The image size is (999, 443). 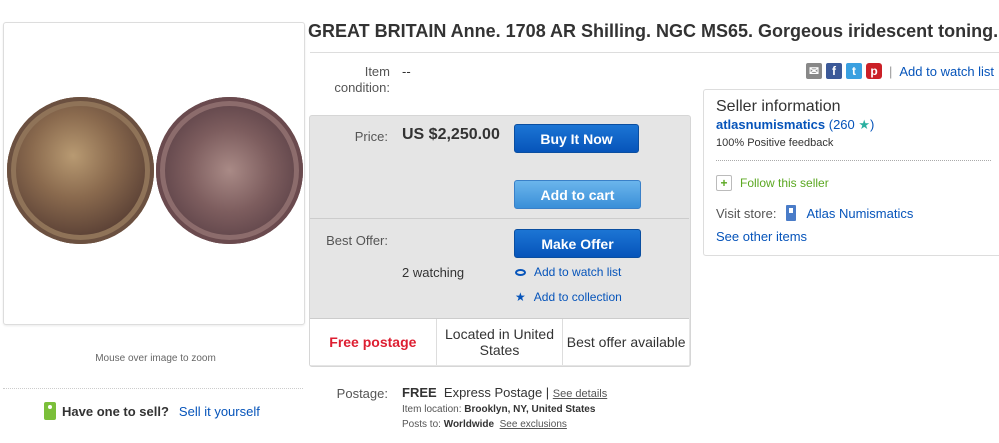 What do you see at coordinates (499, 218) in the screenshot?
I see `panel-divider` at bounding box center [499, 218].